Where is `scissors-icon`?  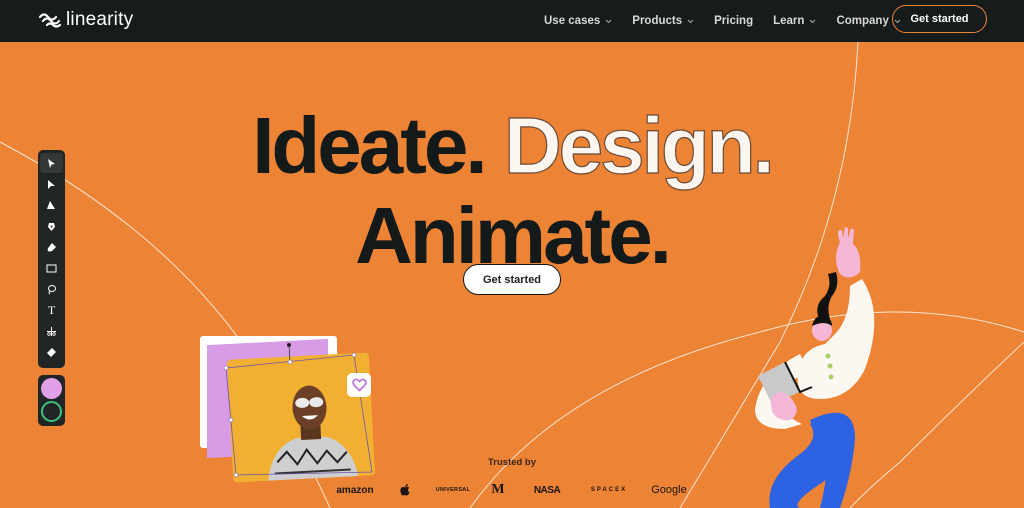 scissors-icon is located at coordinates (51, 331).